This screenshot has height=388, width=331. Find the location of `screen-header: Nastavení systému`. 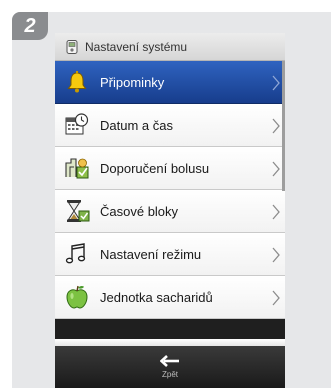

screen-header: Nastavení systému is located at coordinates (170, 47).